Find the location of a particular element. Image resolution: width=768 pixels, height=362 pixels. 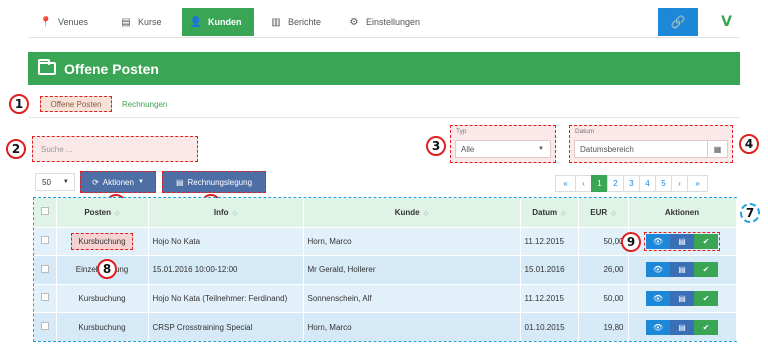

nav-venues: 📍 Venues is located at coordinates (64, 22).